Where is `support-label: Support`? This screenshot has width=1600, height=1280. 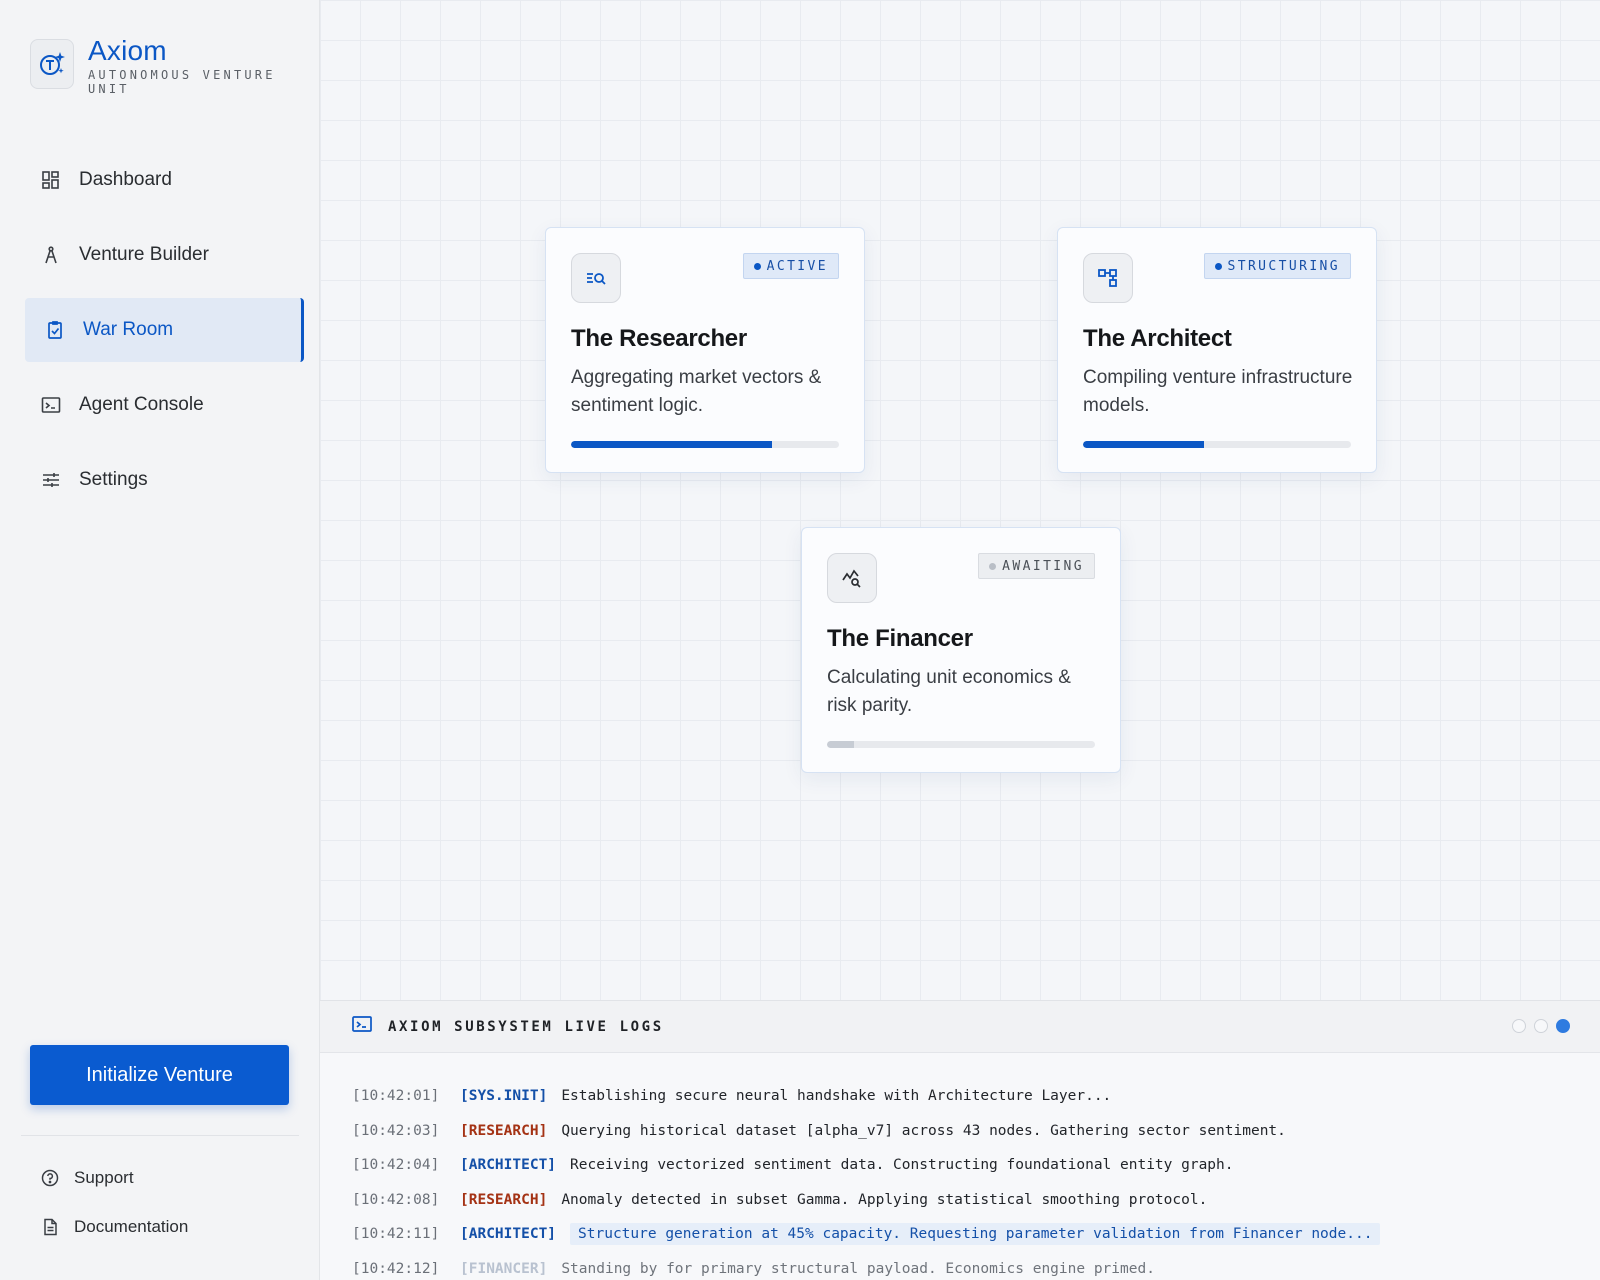 support-label: Support is located at coordinates (104, 1177).